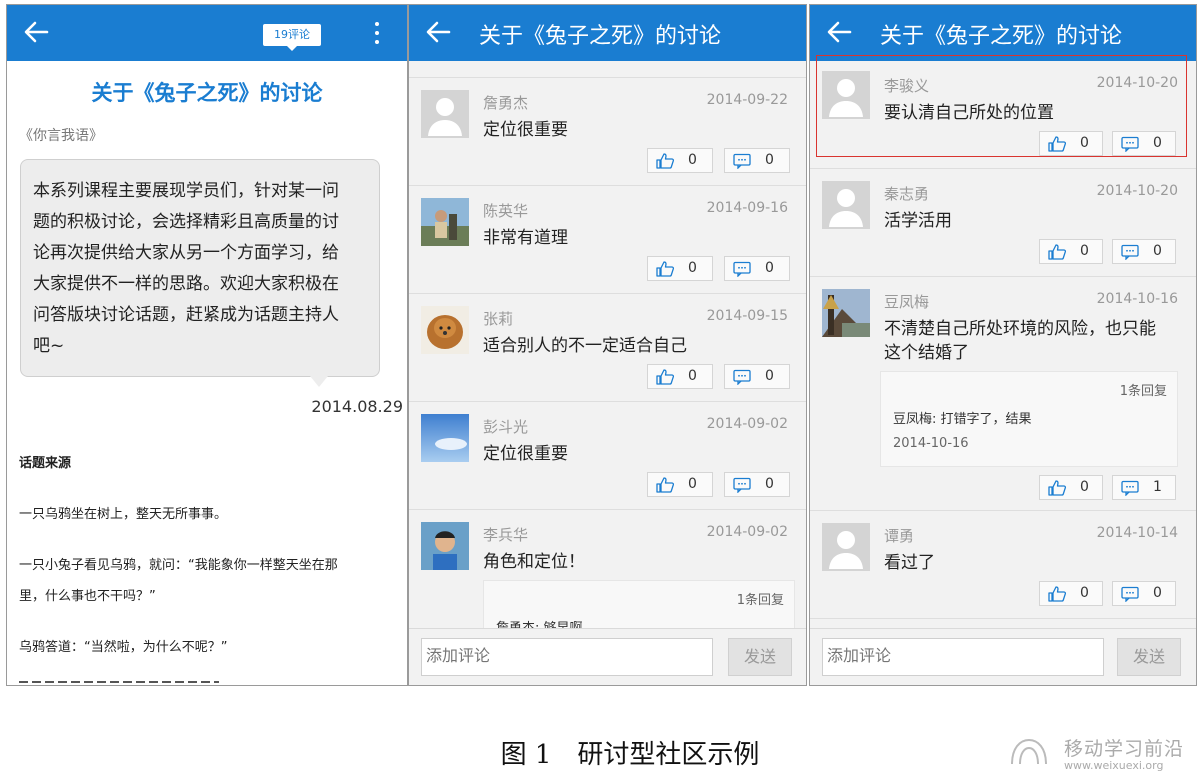  What do you see at coordinates (87, 596) in the screenshot?
I see `article-paragraph: 里，什么事也不干吗？”` at bounding box center [87, 596].